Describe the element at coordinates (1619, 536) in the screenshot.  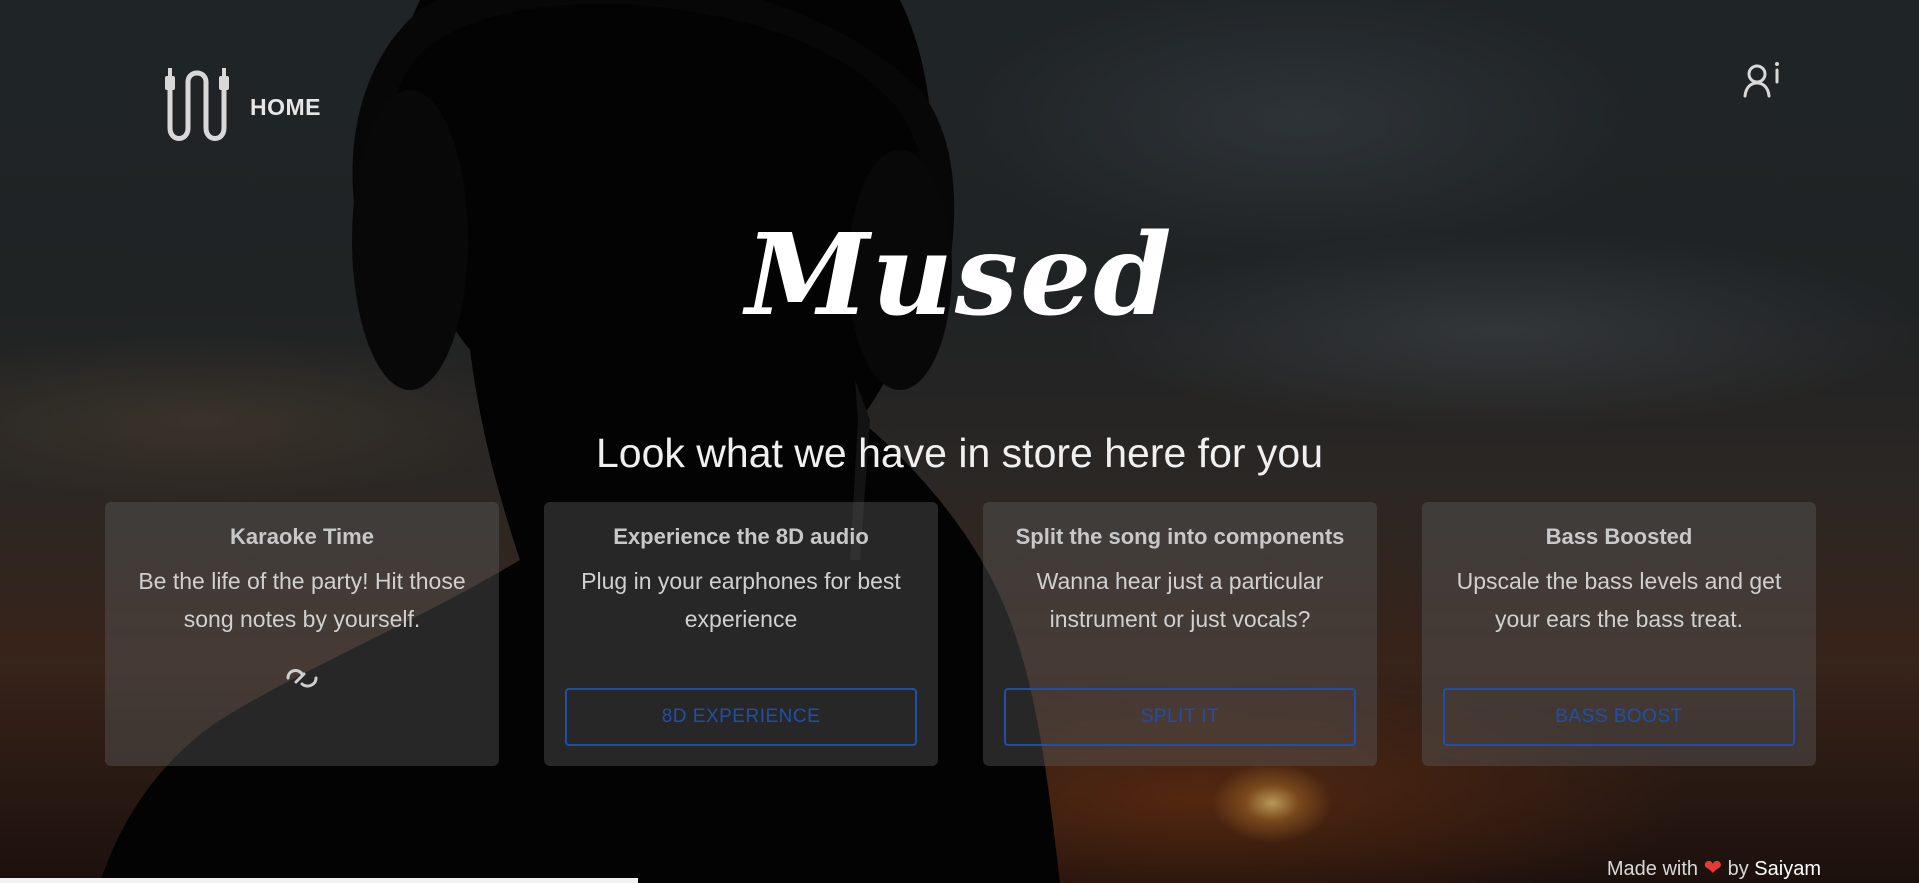
I see `card-title: Bass Boosted` at that location.